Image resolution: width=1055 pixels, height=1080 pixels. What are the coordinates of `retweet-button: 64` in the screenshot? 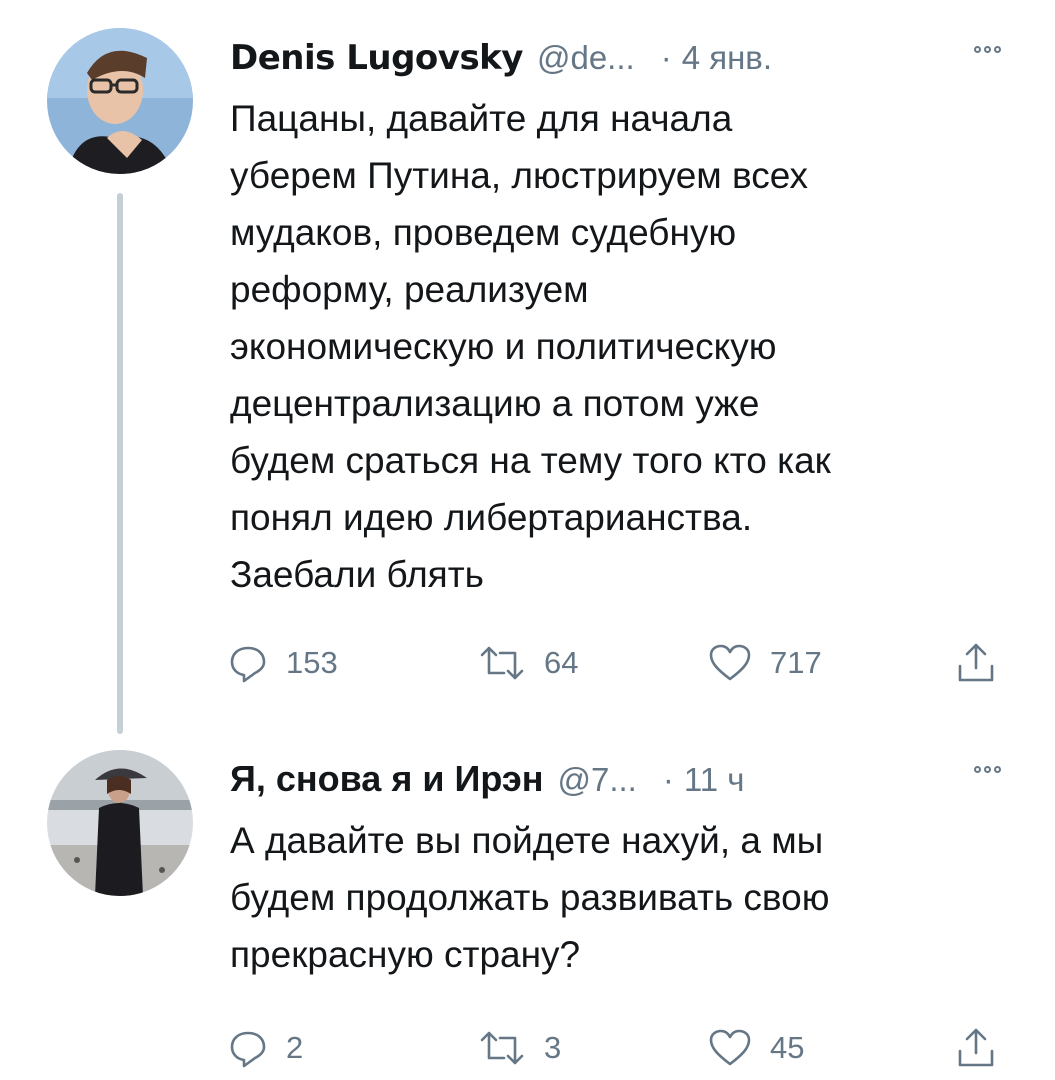 It's located at (528, 663).